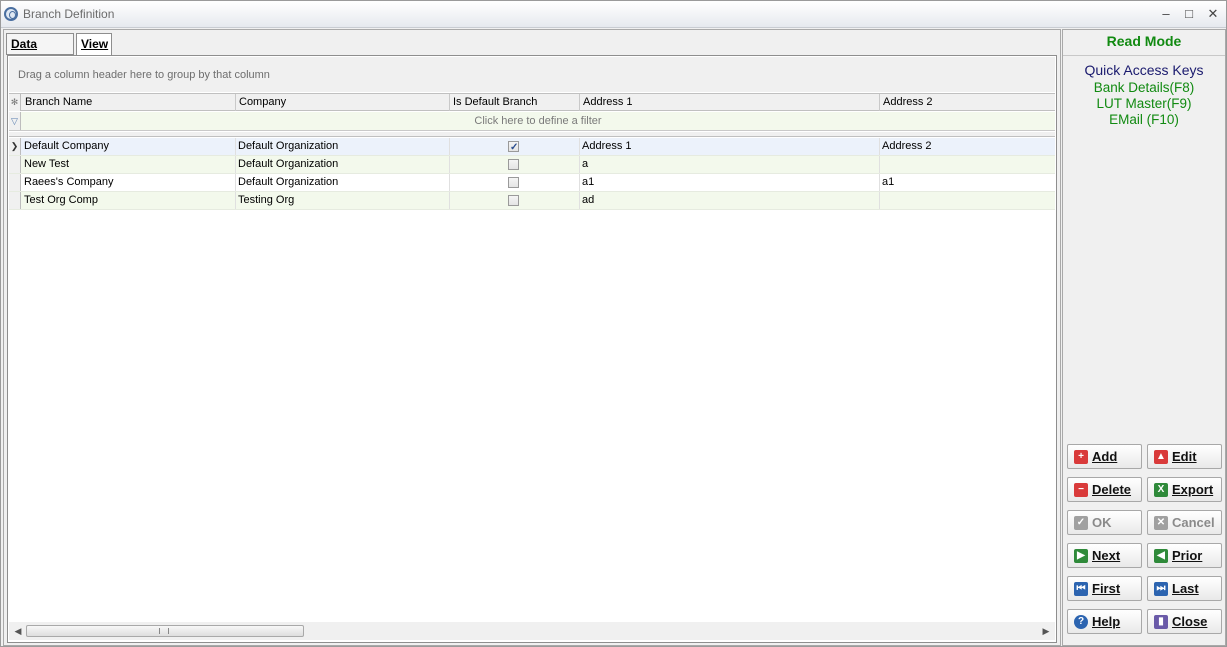 This screenshot has height=647, width=1227. I want to click on scrollbar-grip-icon, so click(164, 631).